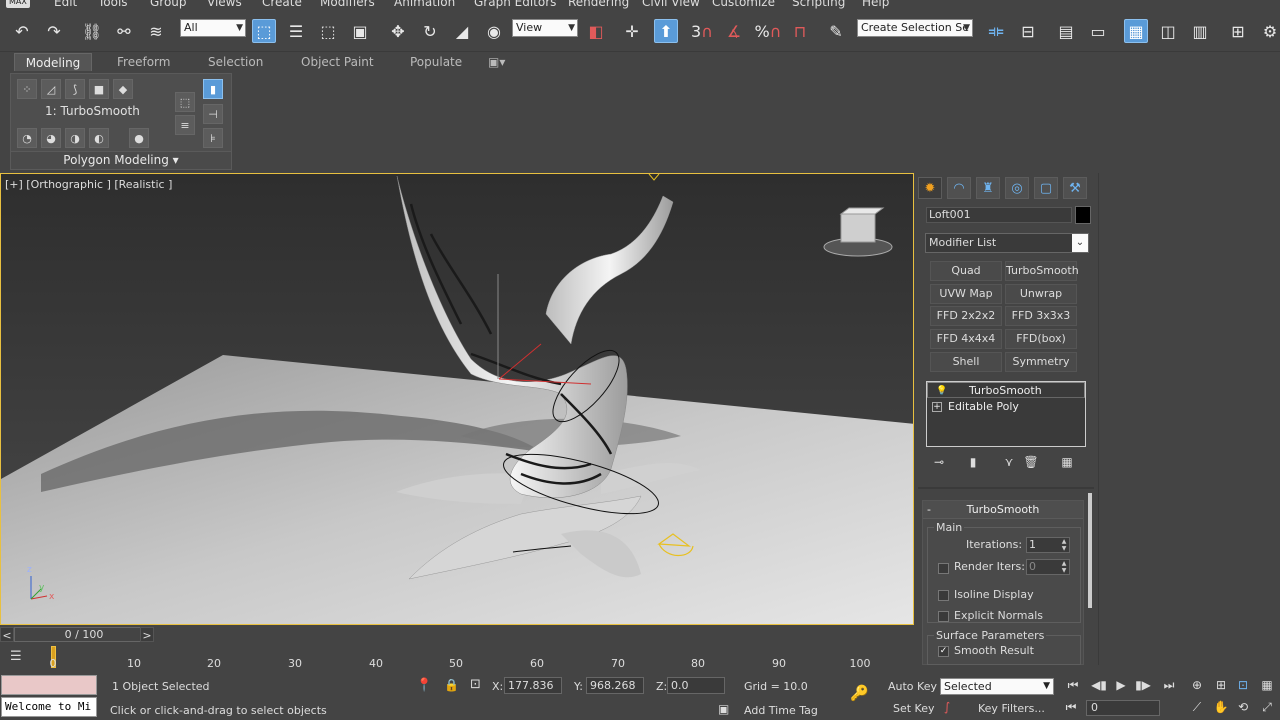 The width and height of the screenshot is (1280, 720). I want to click on add-time-tag: Add Time Tag, so click(781, 710).